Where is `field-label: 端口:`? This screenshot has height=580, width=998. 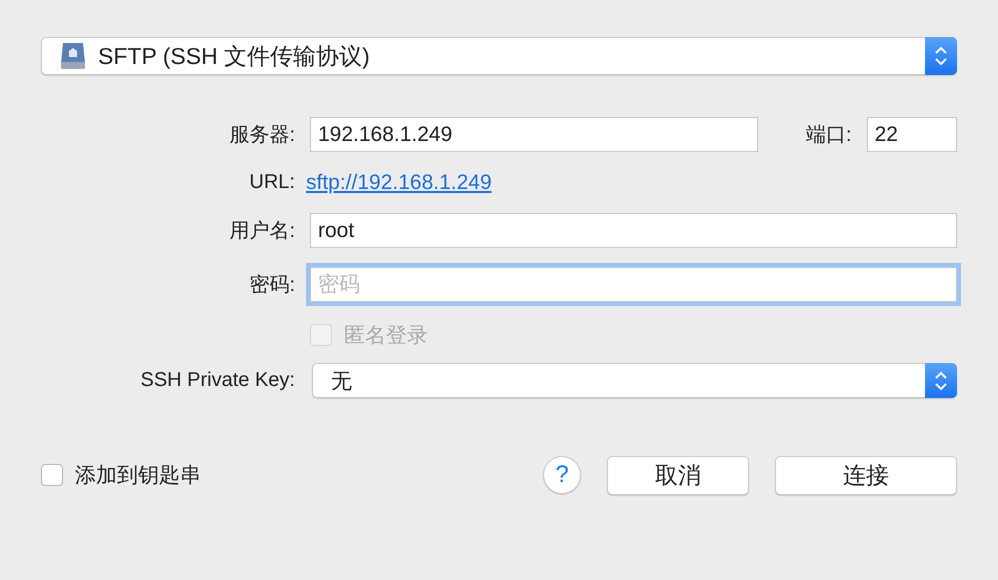 field-label: 端口: is located at coordinates (829, 135).